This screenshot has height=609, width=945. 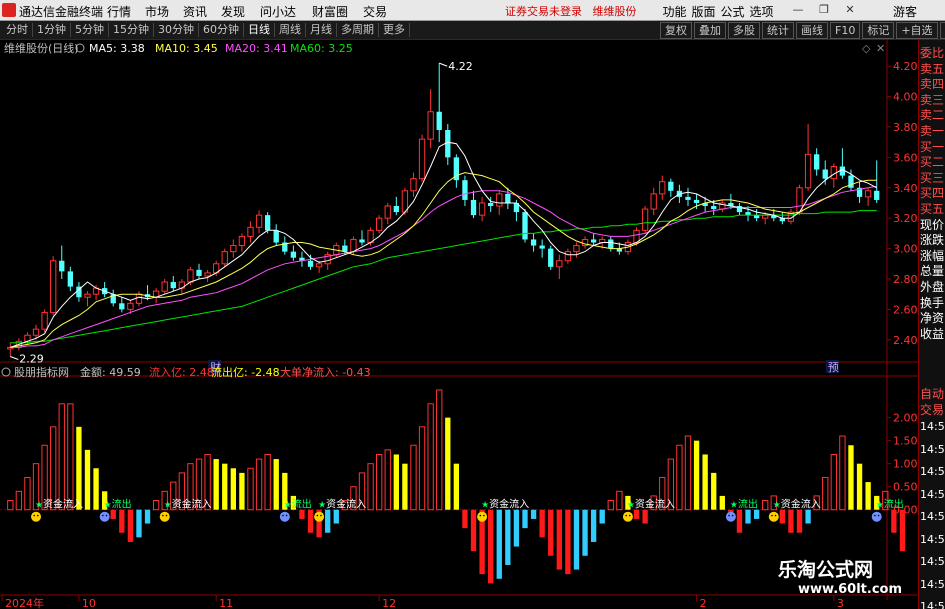 I want to click on menu-item-discover: 发现, so click(x=233, y=11).